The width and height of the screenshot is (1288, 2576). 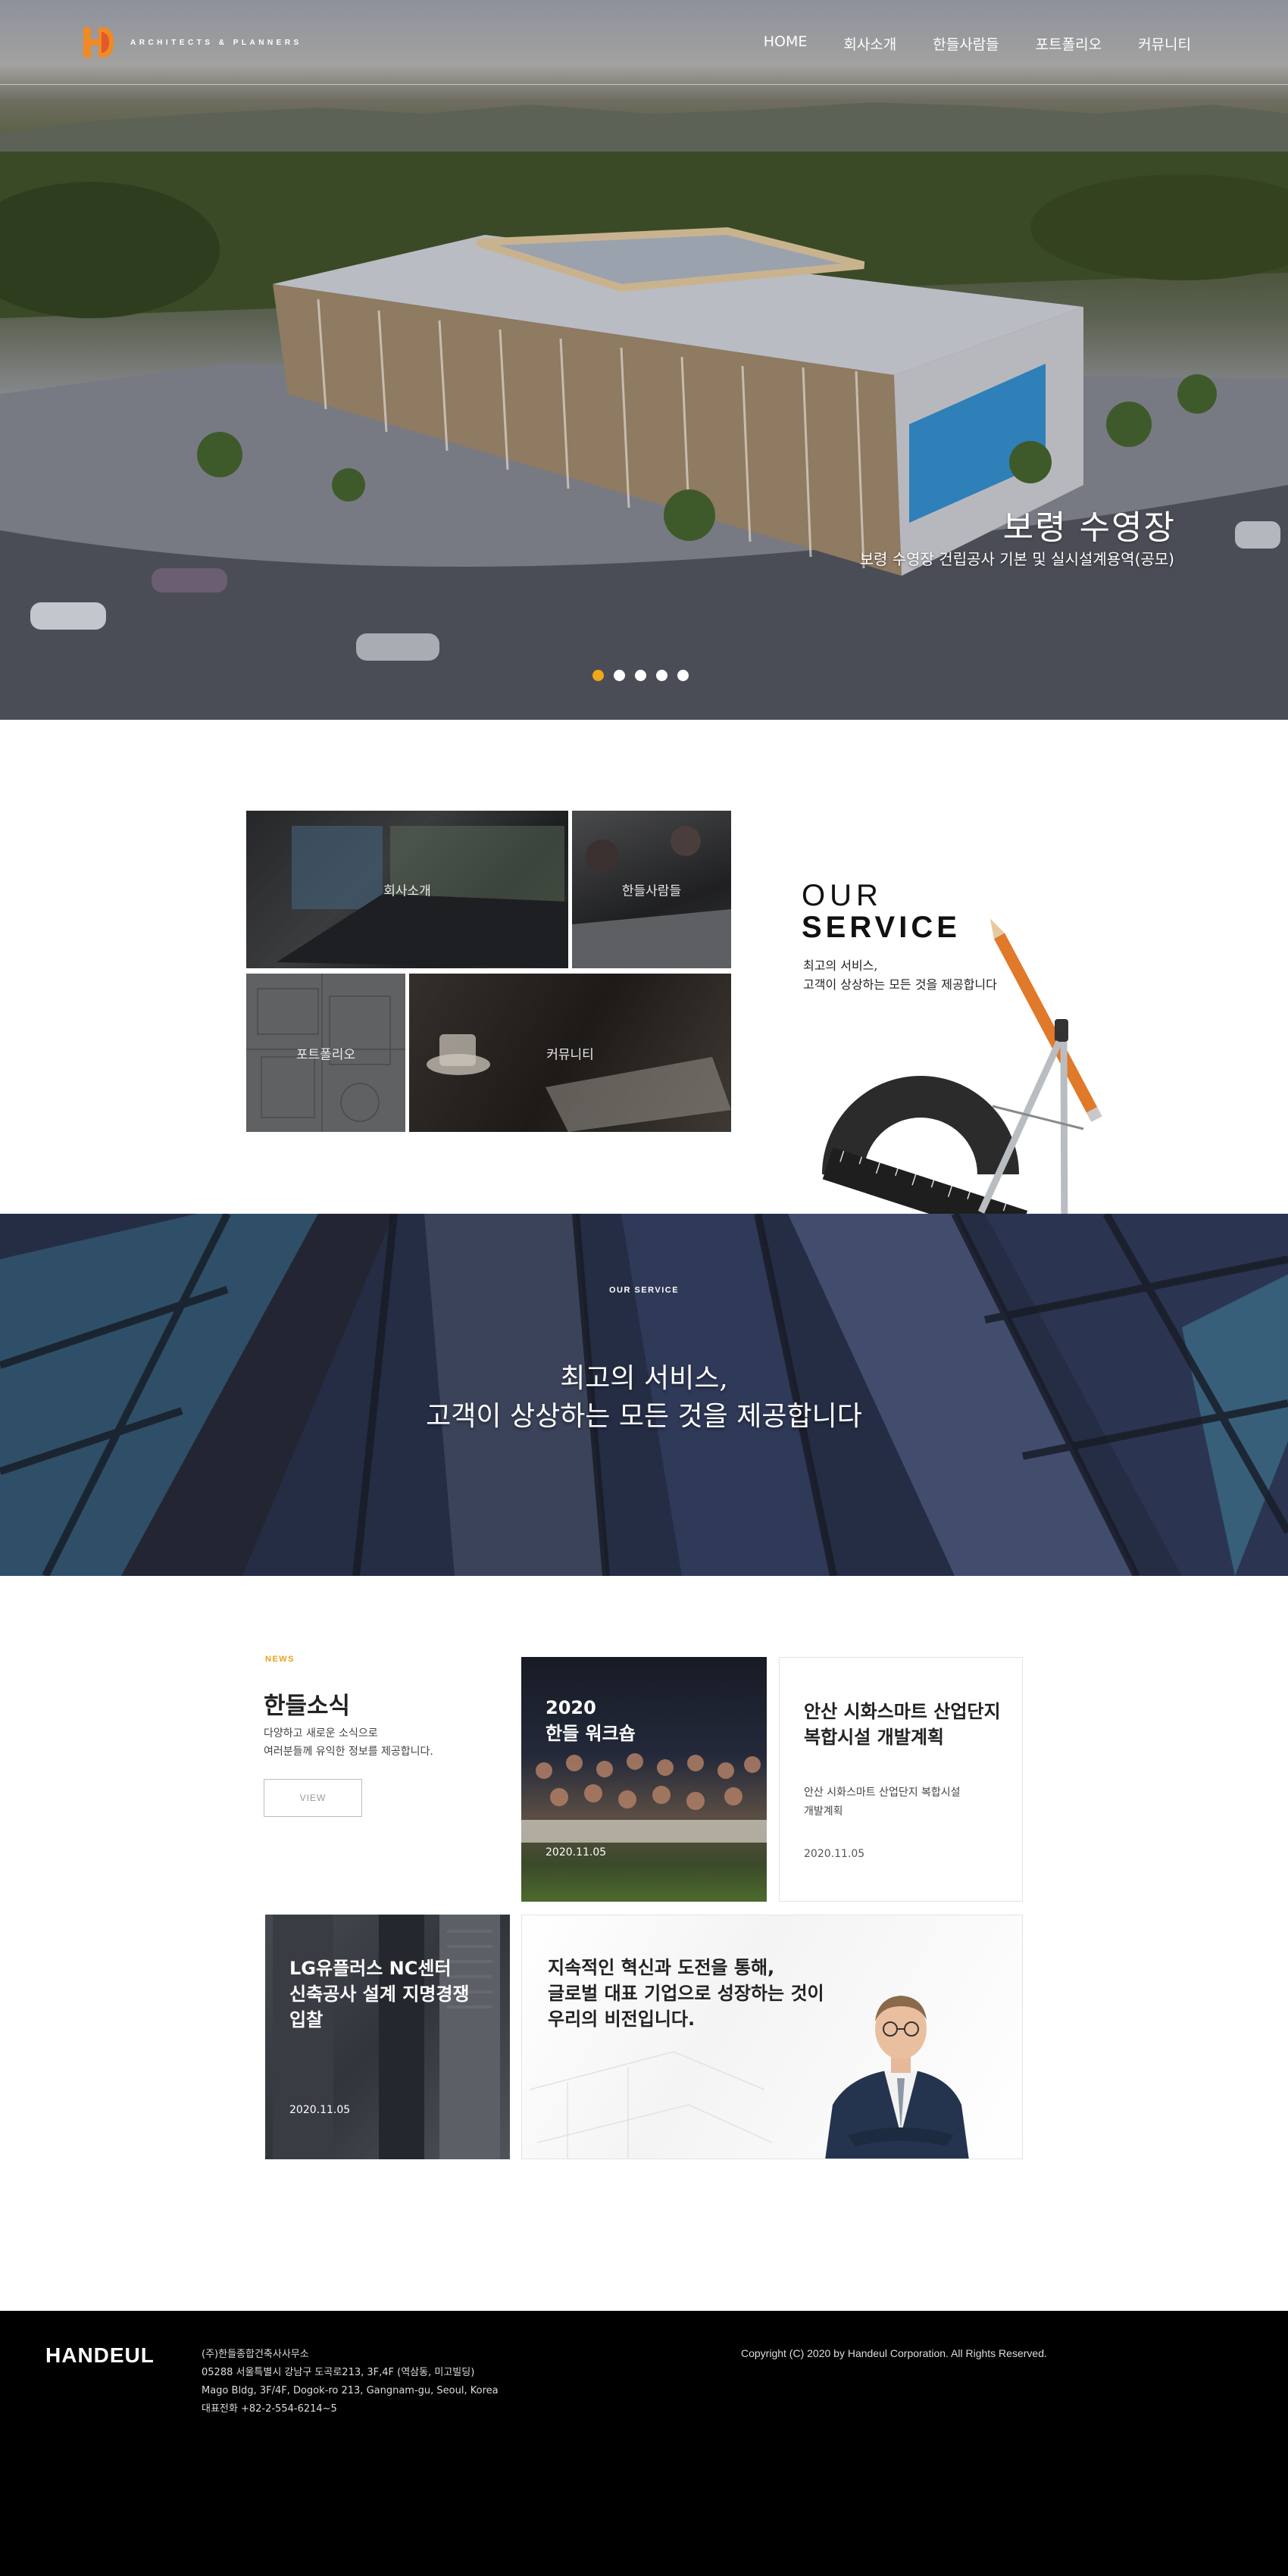 I want to click on our-heading: OUR, so click(x=843, y=896).